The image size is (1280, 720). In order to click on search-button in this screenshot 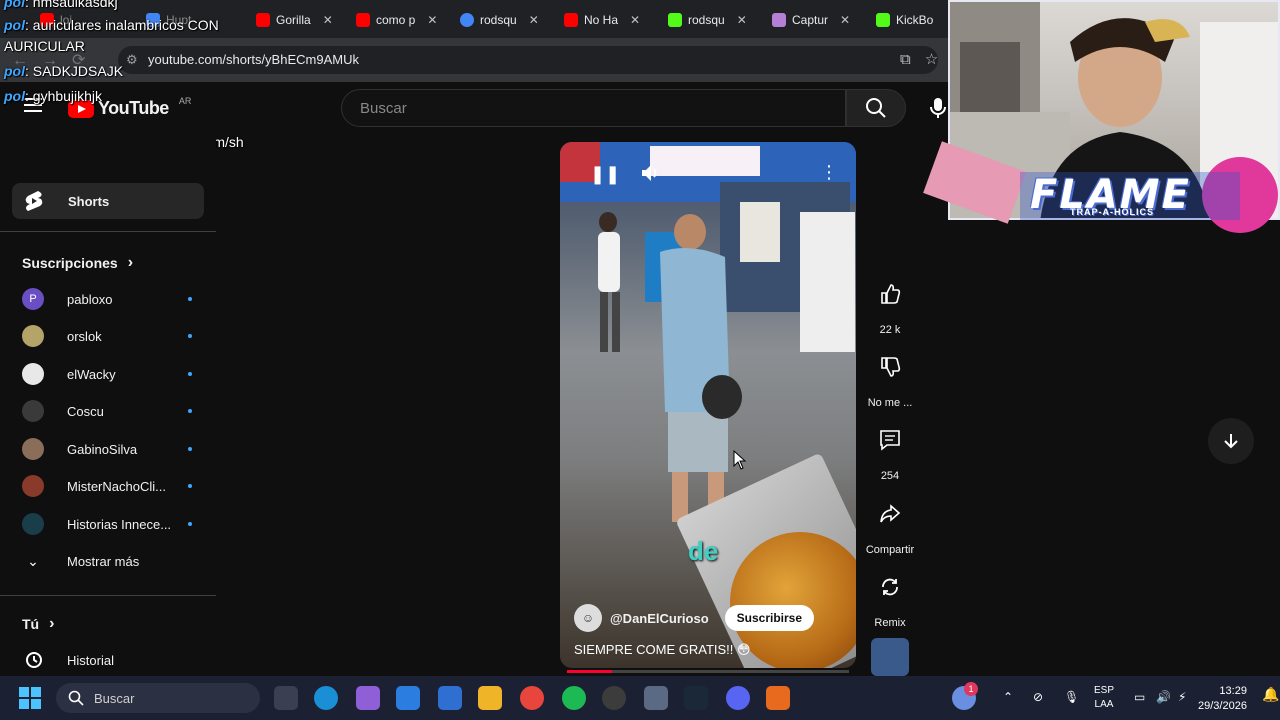, I will do `click(876, 108)`.